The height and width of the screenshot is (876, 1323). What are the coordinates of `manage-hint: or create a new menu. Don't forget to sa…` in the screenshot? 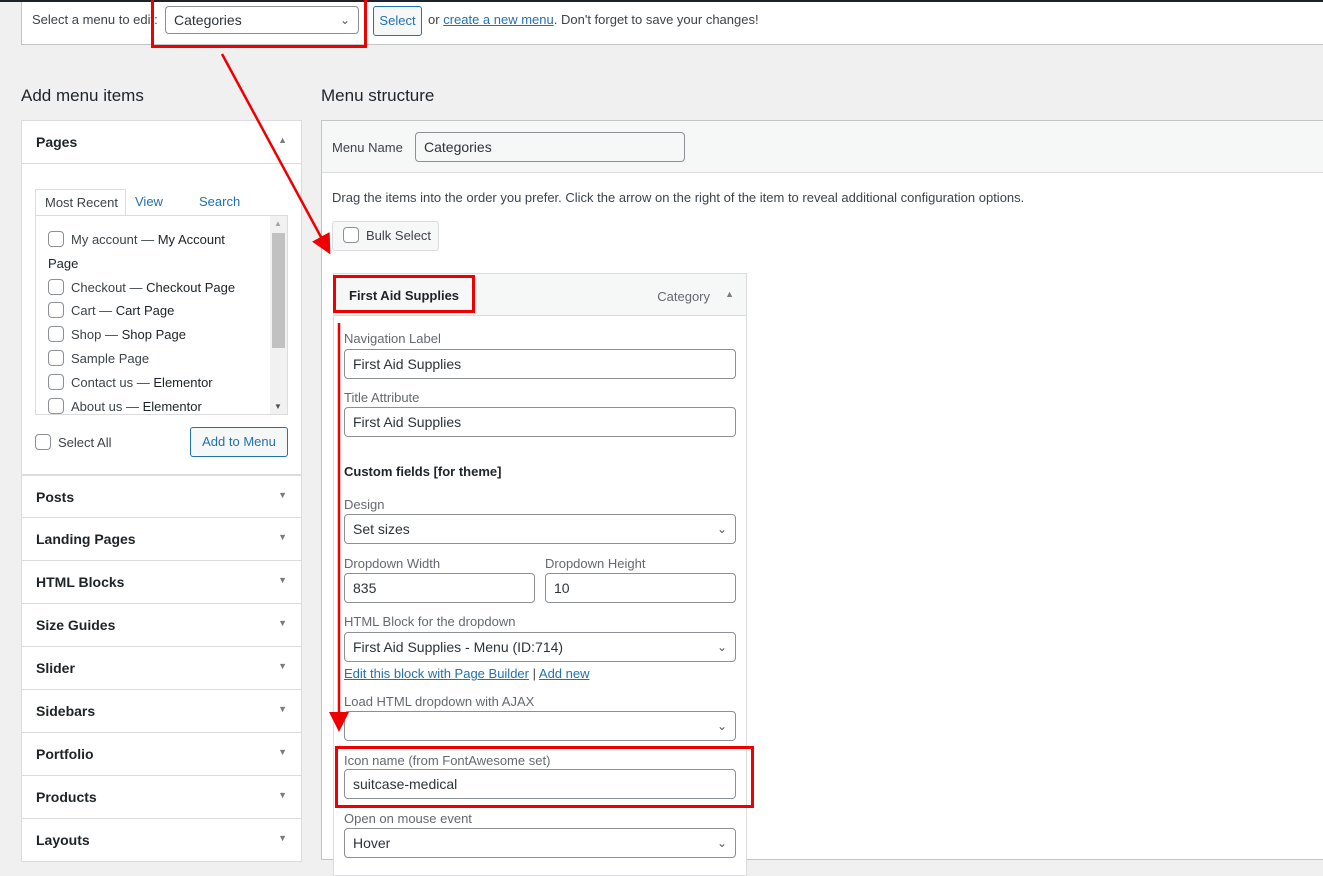 It's located at (593, 19).